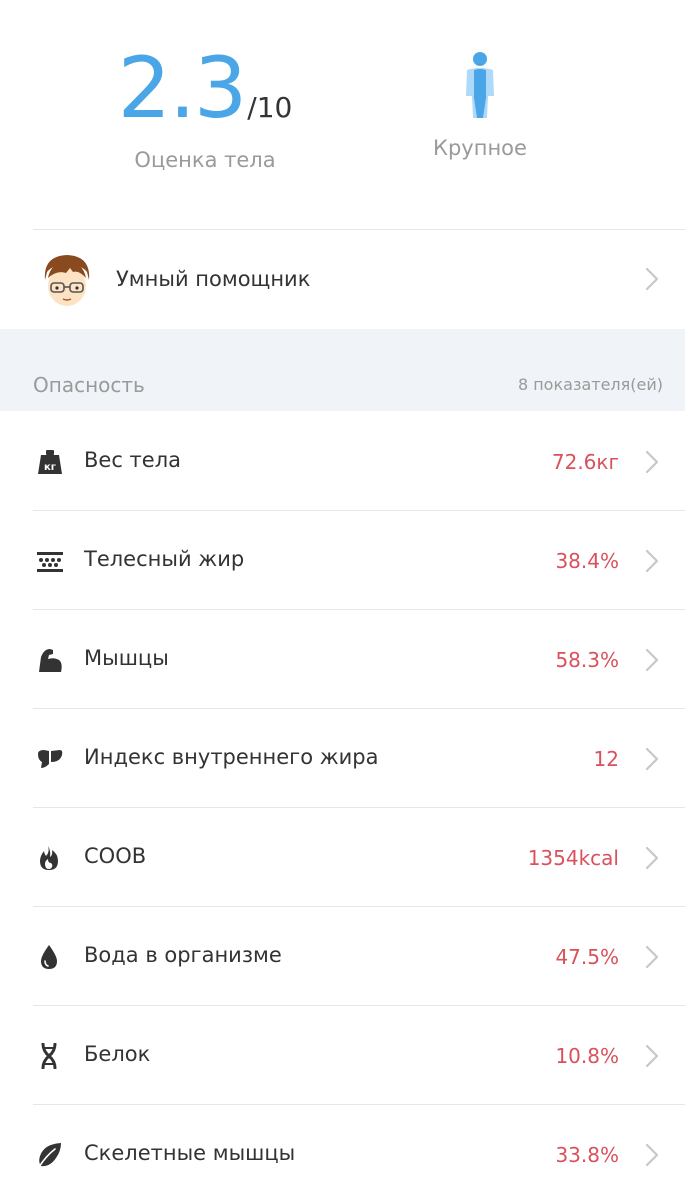 This screenshot has height=1204, width=685. I want to click on metric-value: 47.5%, so click(587, 957).